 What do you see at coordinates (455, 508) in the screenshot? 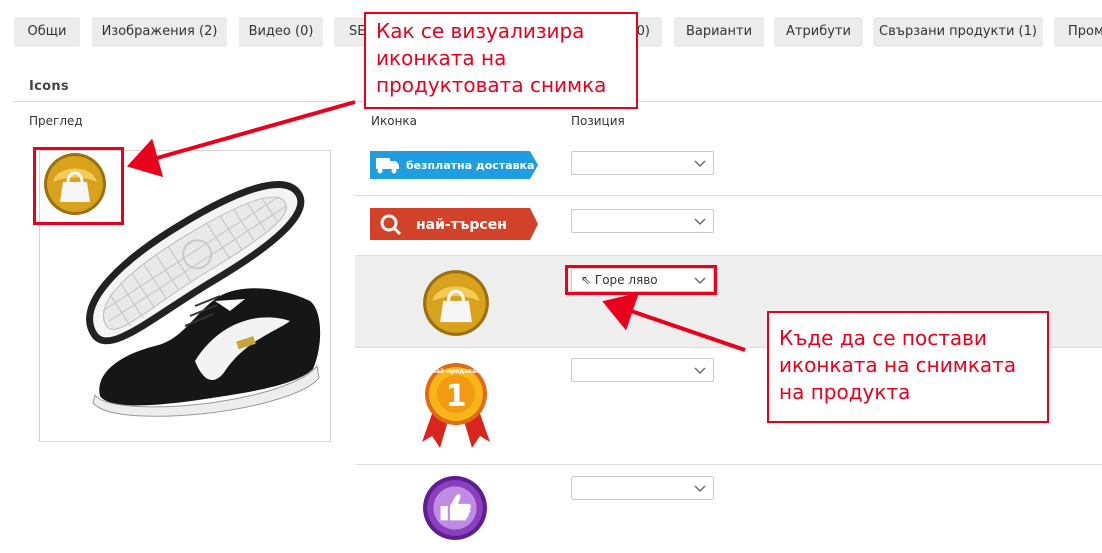
I see `thumbs-up-icon` at bounding box center [455, 508].